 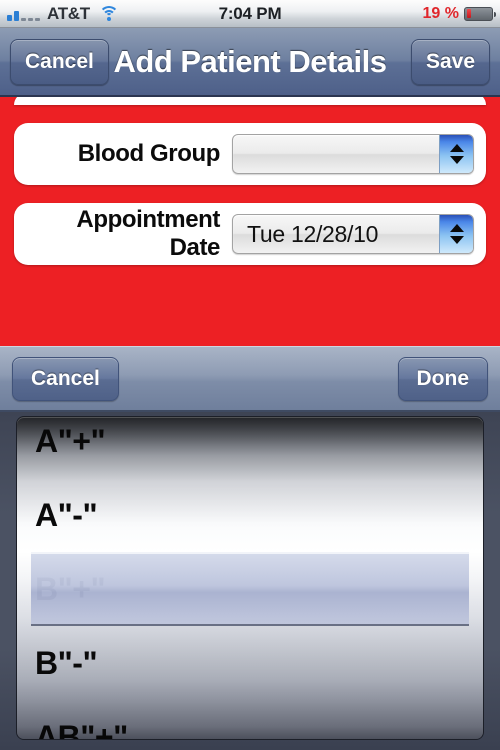 I want to click on picker-option: A"+", so click(x=250, y=447).